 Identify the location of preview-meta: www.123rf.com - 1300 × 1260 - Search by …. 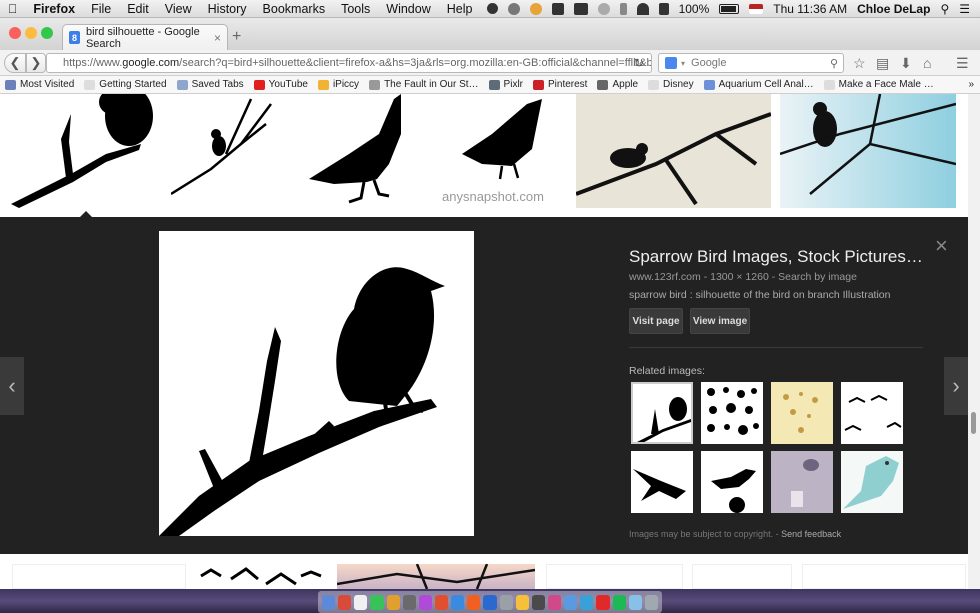
(779, 277).